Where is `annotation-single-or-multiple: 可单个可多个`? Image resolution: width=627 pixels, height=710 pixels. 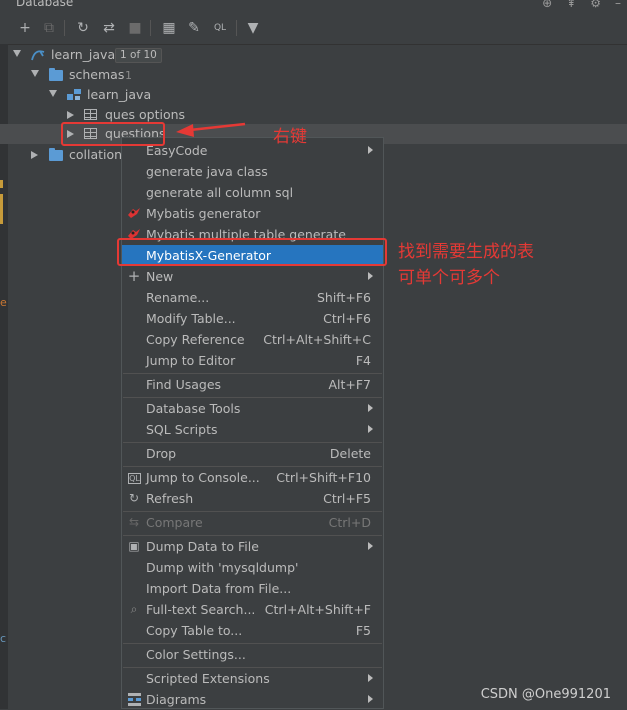 annotation-single-or-multiple: 可单个可多个 is located at coordinates (449, 278).